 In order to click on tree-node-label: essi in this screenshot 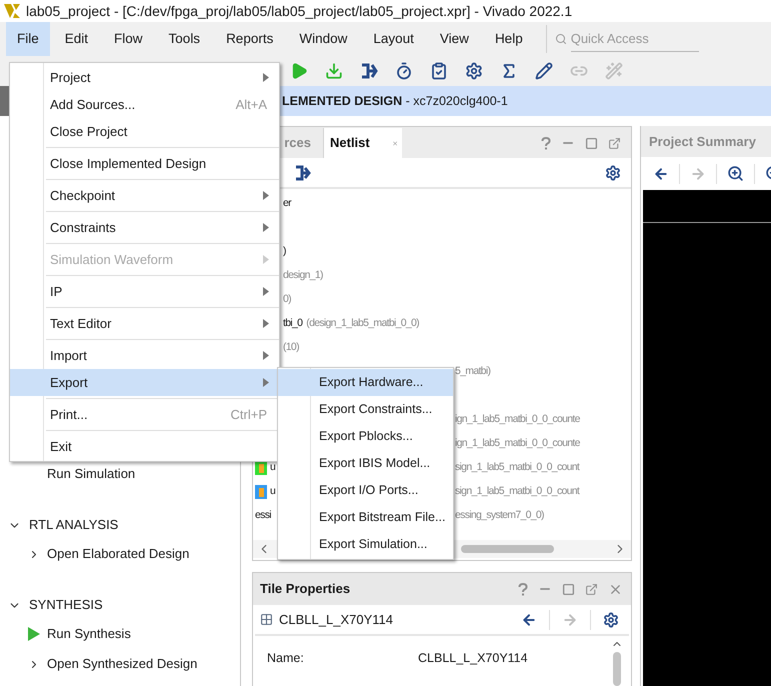, I will do `click(263, 516)`.